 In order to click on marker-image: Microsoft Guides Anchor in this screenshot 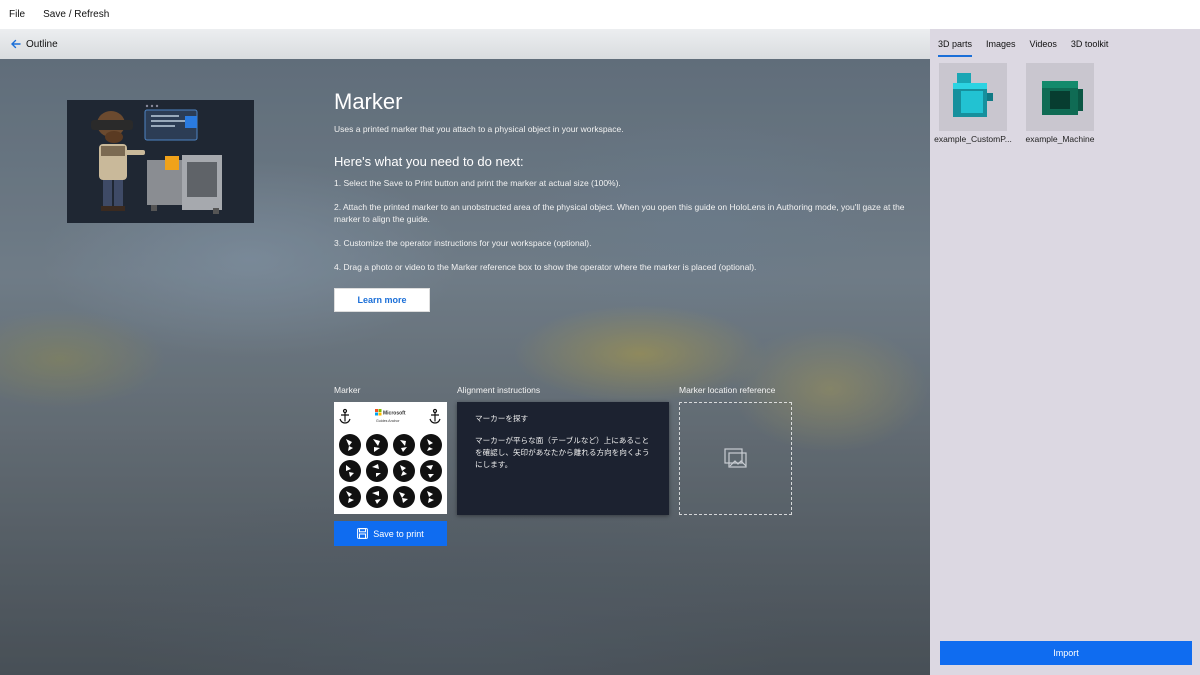, I will do `click(390, 458)`.